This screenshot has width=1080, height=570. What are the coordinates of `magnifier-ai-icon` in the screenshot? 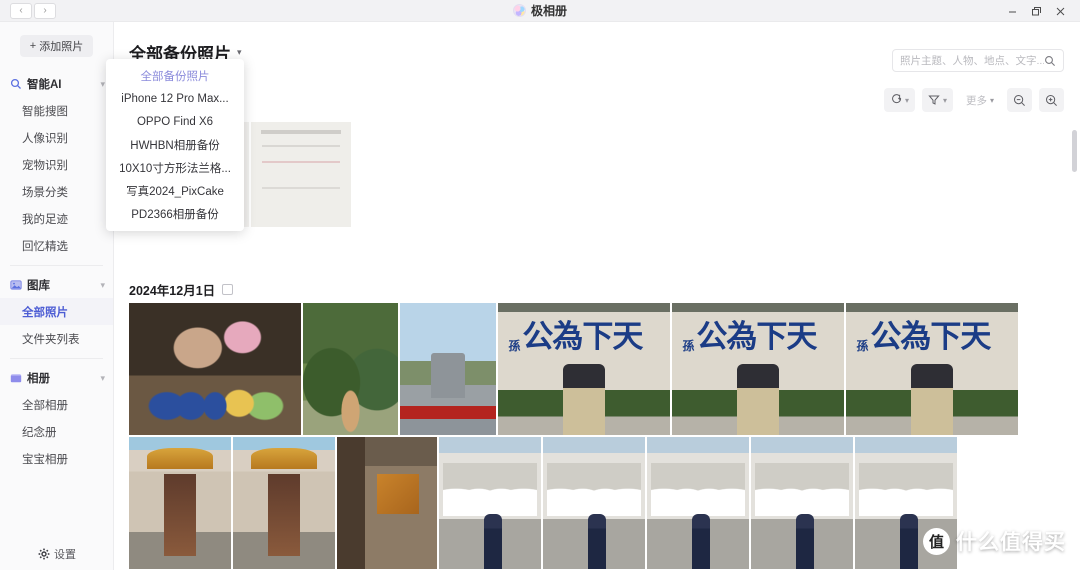 It's located at (15, 83).